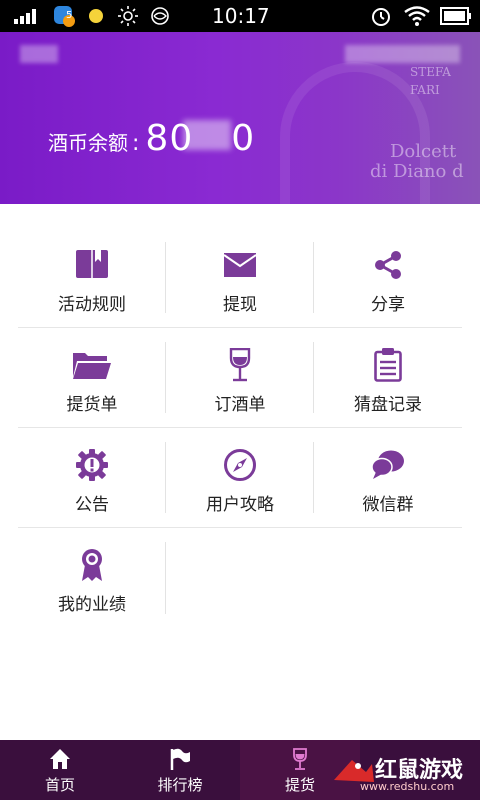 The image size is (480, 800). I want to click on menu-row: 公告 用户攻略 微信群, so click(240, 478).